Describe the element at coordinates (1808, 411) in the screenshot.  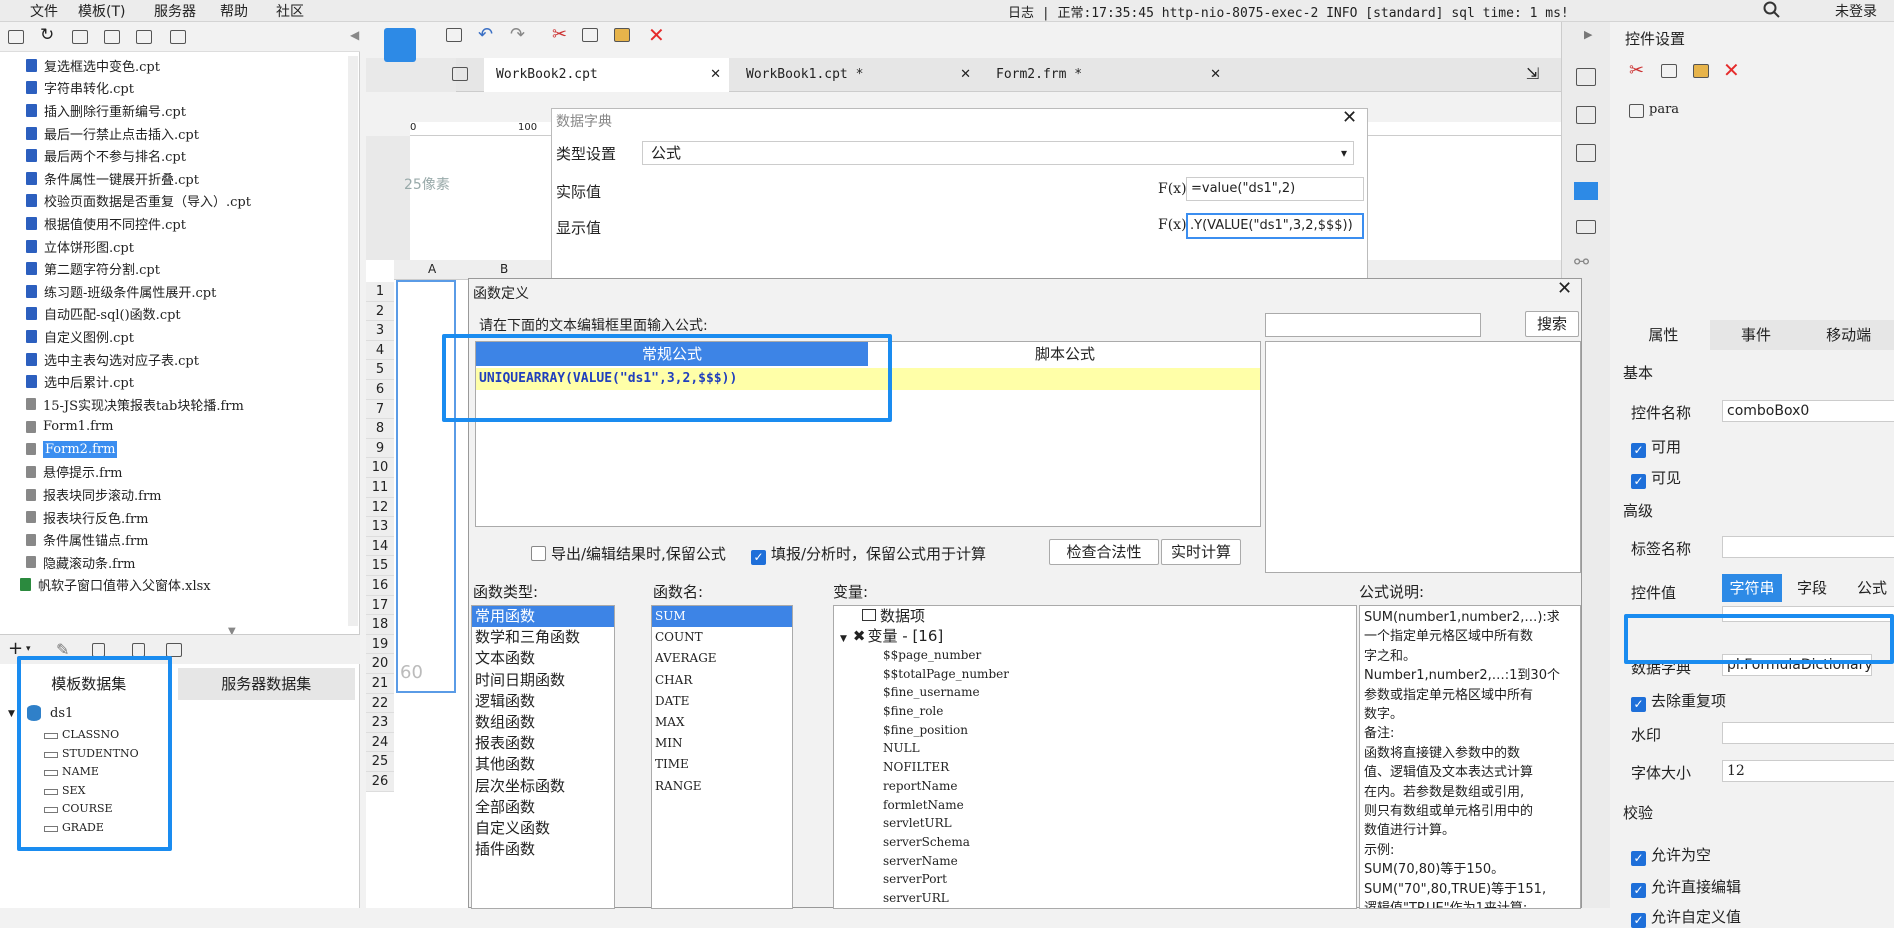
I see `name-input: comboBox0` at that location.